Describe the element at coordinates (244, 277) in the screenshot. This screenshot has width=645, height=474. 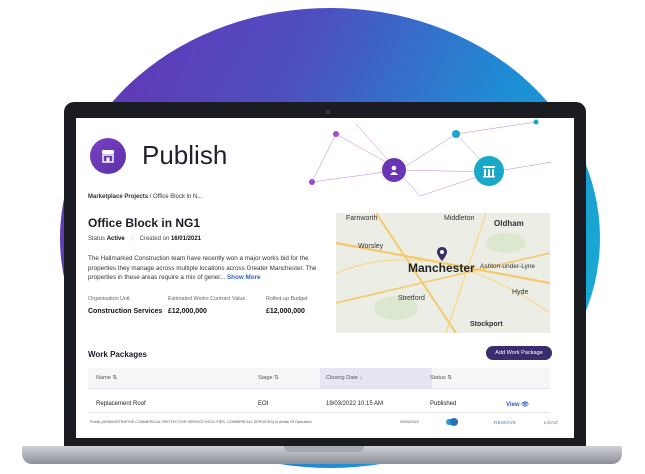
I see `show-more-link: Show More` at that location.